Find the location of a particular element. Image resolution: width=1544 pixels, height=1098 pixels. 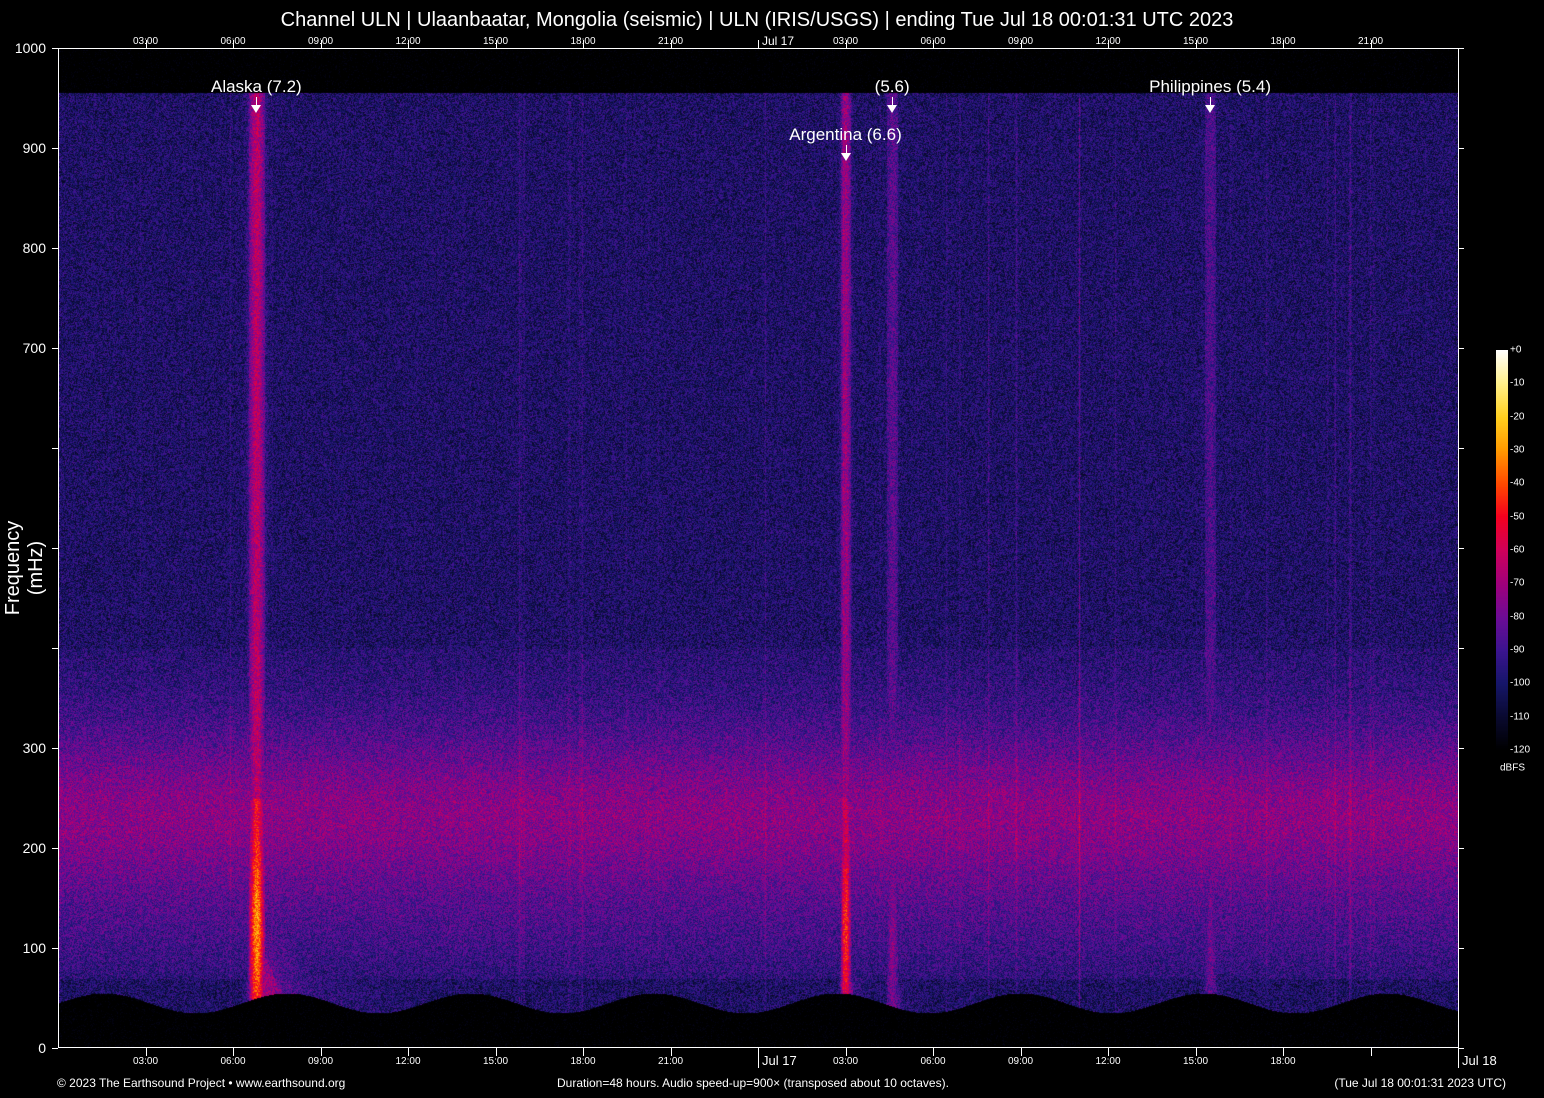

colorbar-tick-label: -70 is located at coordinates (1517, 583).